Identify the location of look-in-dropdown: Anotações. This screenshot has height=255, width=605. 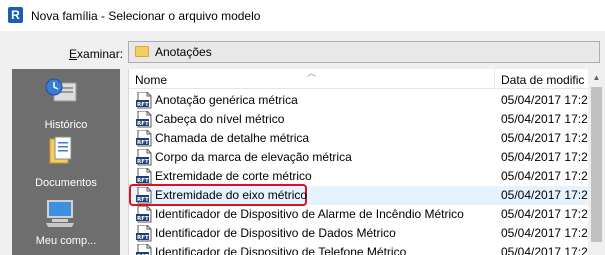
(364, 52).